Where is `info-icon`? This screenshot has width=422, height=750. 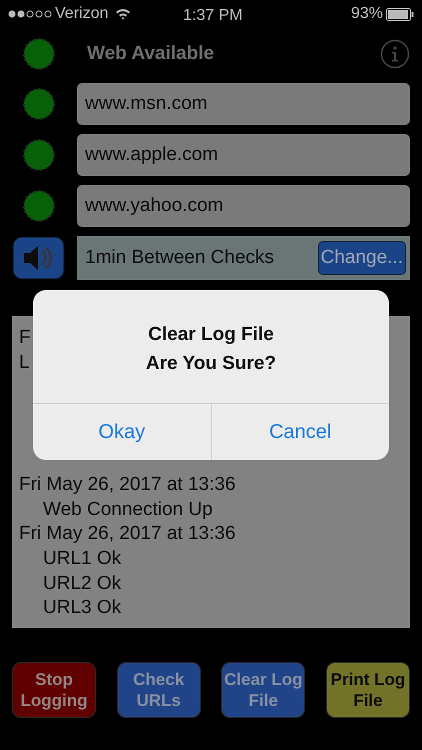 info-icon is located at coordinates (395, 54).